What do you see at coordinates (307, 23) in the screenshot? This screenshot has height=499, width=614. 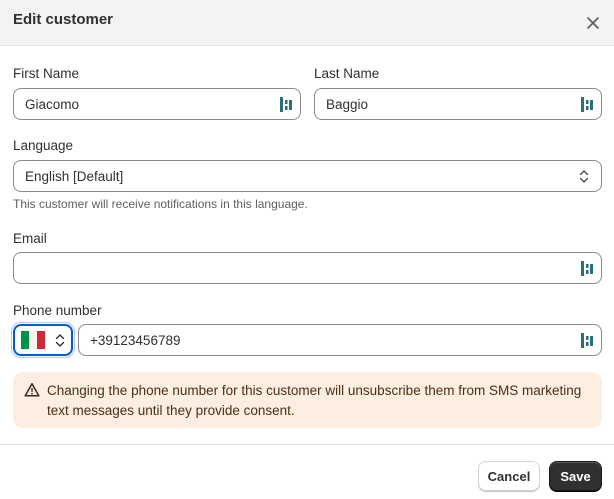 I see `modal-header: Edit customer` at bounding box center [307, 23].